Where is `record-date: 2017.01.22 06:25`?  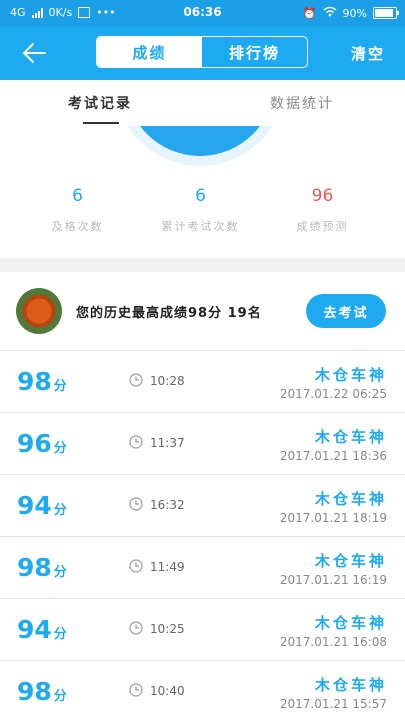 record-date: 2017.01.22 06:25 is located at coordinates (333, 394).